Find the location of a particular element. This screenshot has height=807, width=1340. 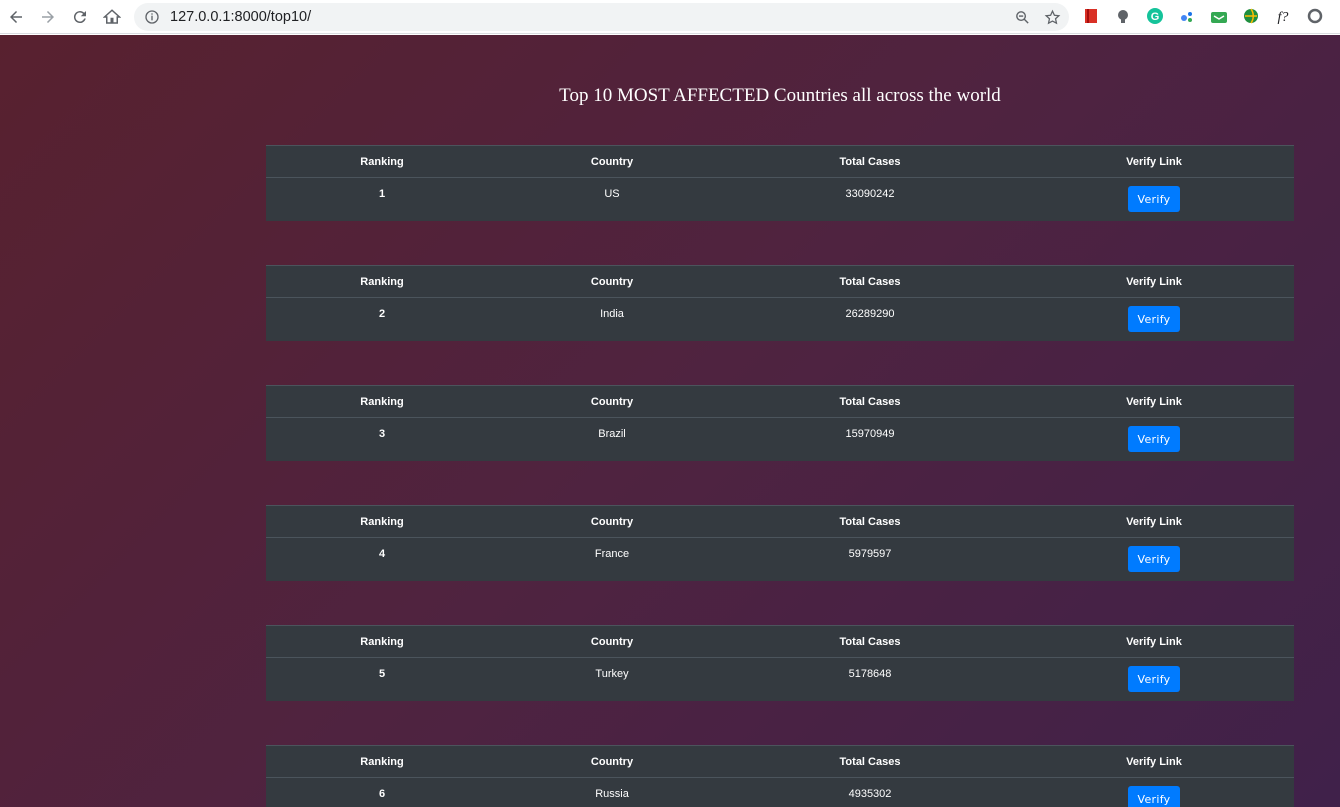

rank-cell: 4 is located at coordinates (382, 554).